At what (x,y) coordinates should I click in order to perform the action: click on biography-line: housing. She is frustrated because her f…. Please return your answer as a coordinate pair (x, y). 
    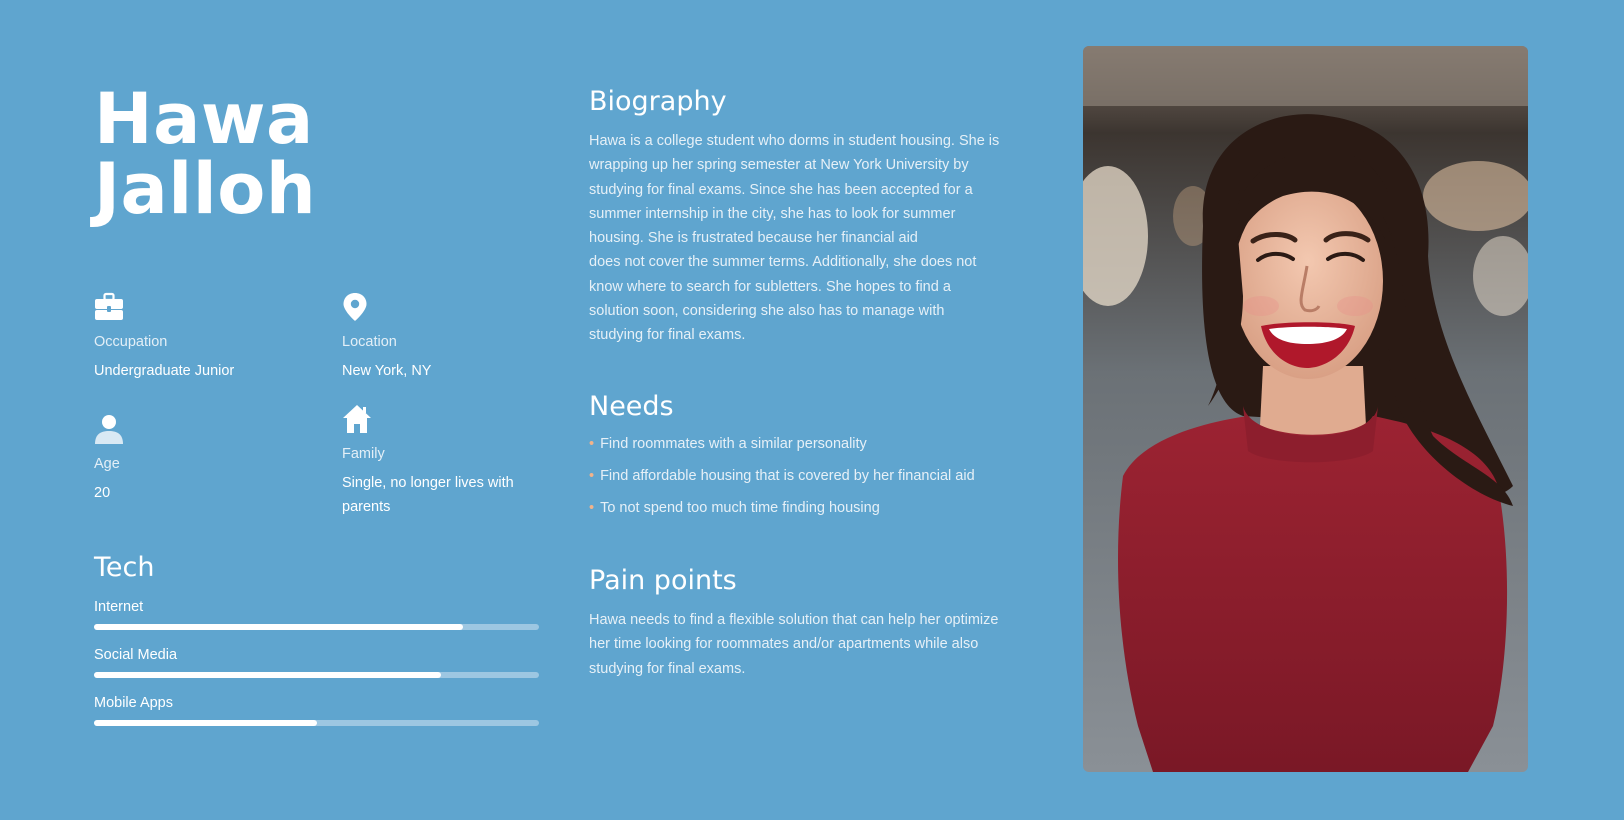
    Looking at the image, I should click on (753, 238).